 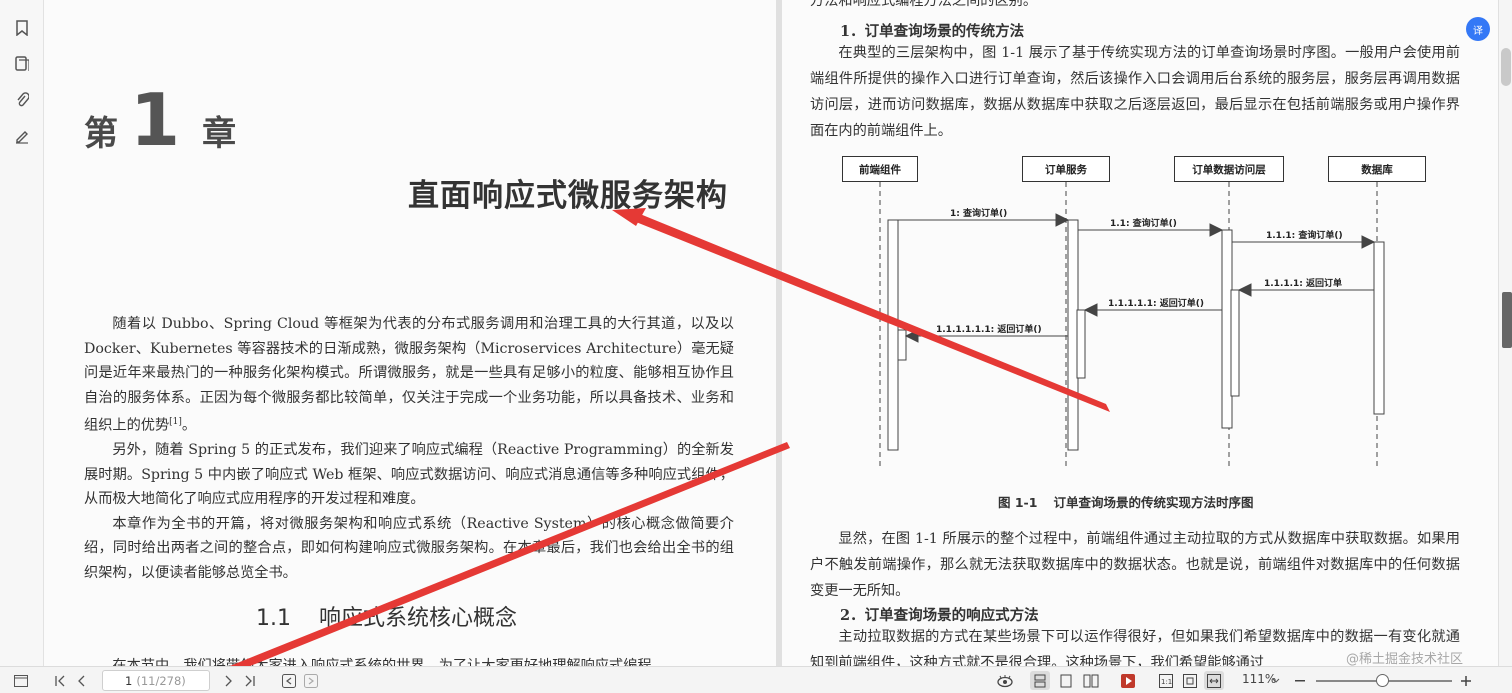 I want to click on message-label: 1.1.1: 查询订单(), so click(x=1304, y=236).